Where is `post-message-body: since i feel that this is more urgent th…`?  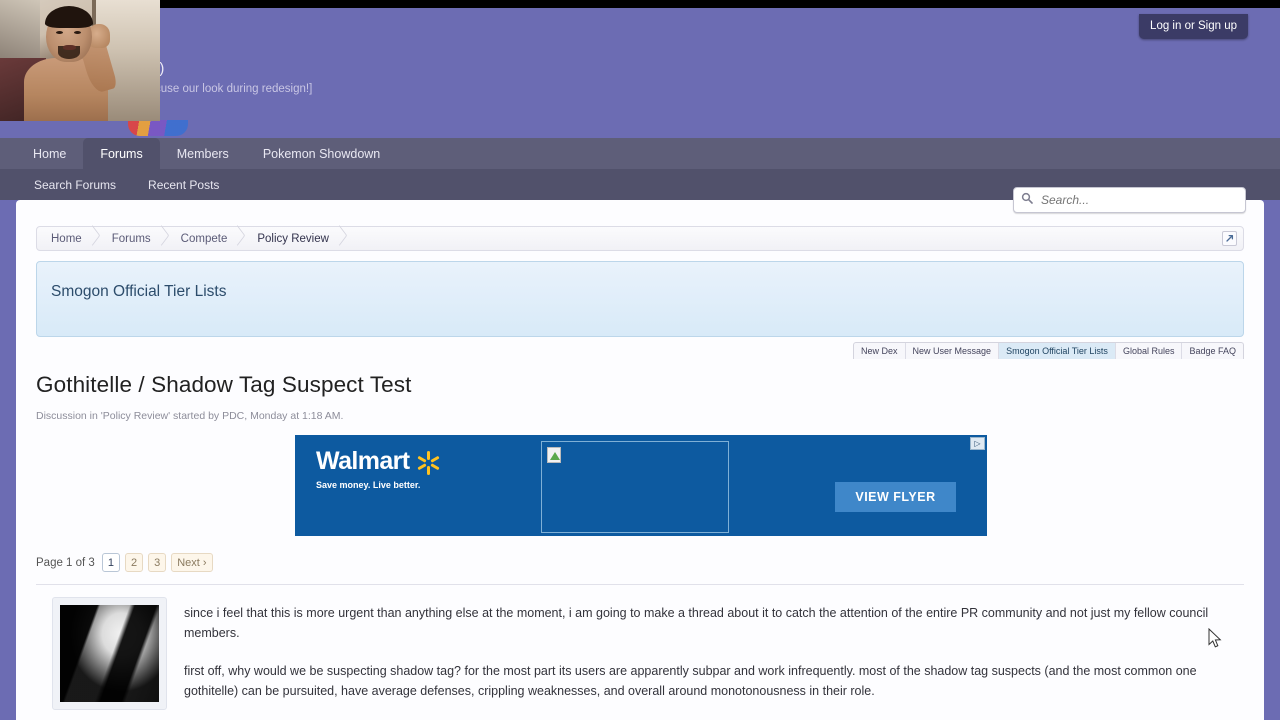 post-message-body: since i feel that this is more urgent th… is located at coordinates (714, 661).